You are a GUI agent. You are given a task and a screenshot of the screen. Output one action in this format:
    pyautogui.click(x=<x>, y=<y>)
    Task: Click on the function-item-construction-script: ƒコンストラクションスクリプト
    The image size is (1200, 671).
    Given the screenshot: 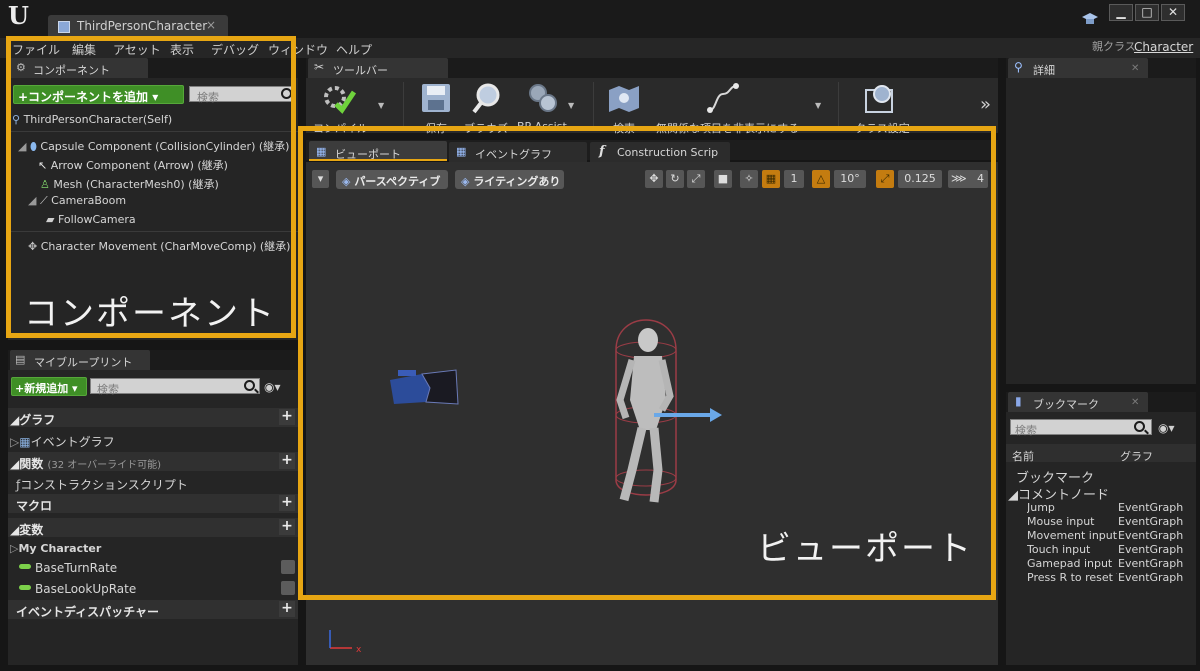 What is the action you would take?
    pyautogui.click(x=102, y=484)
    